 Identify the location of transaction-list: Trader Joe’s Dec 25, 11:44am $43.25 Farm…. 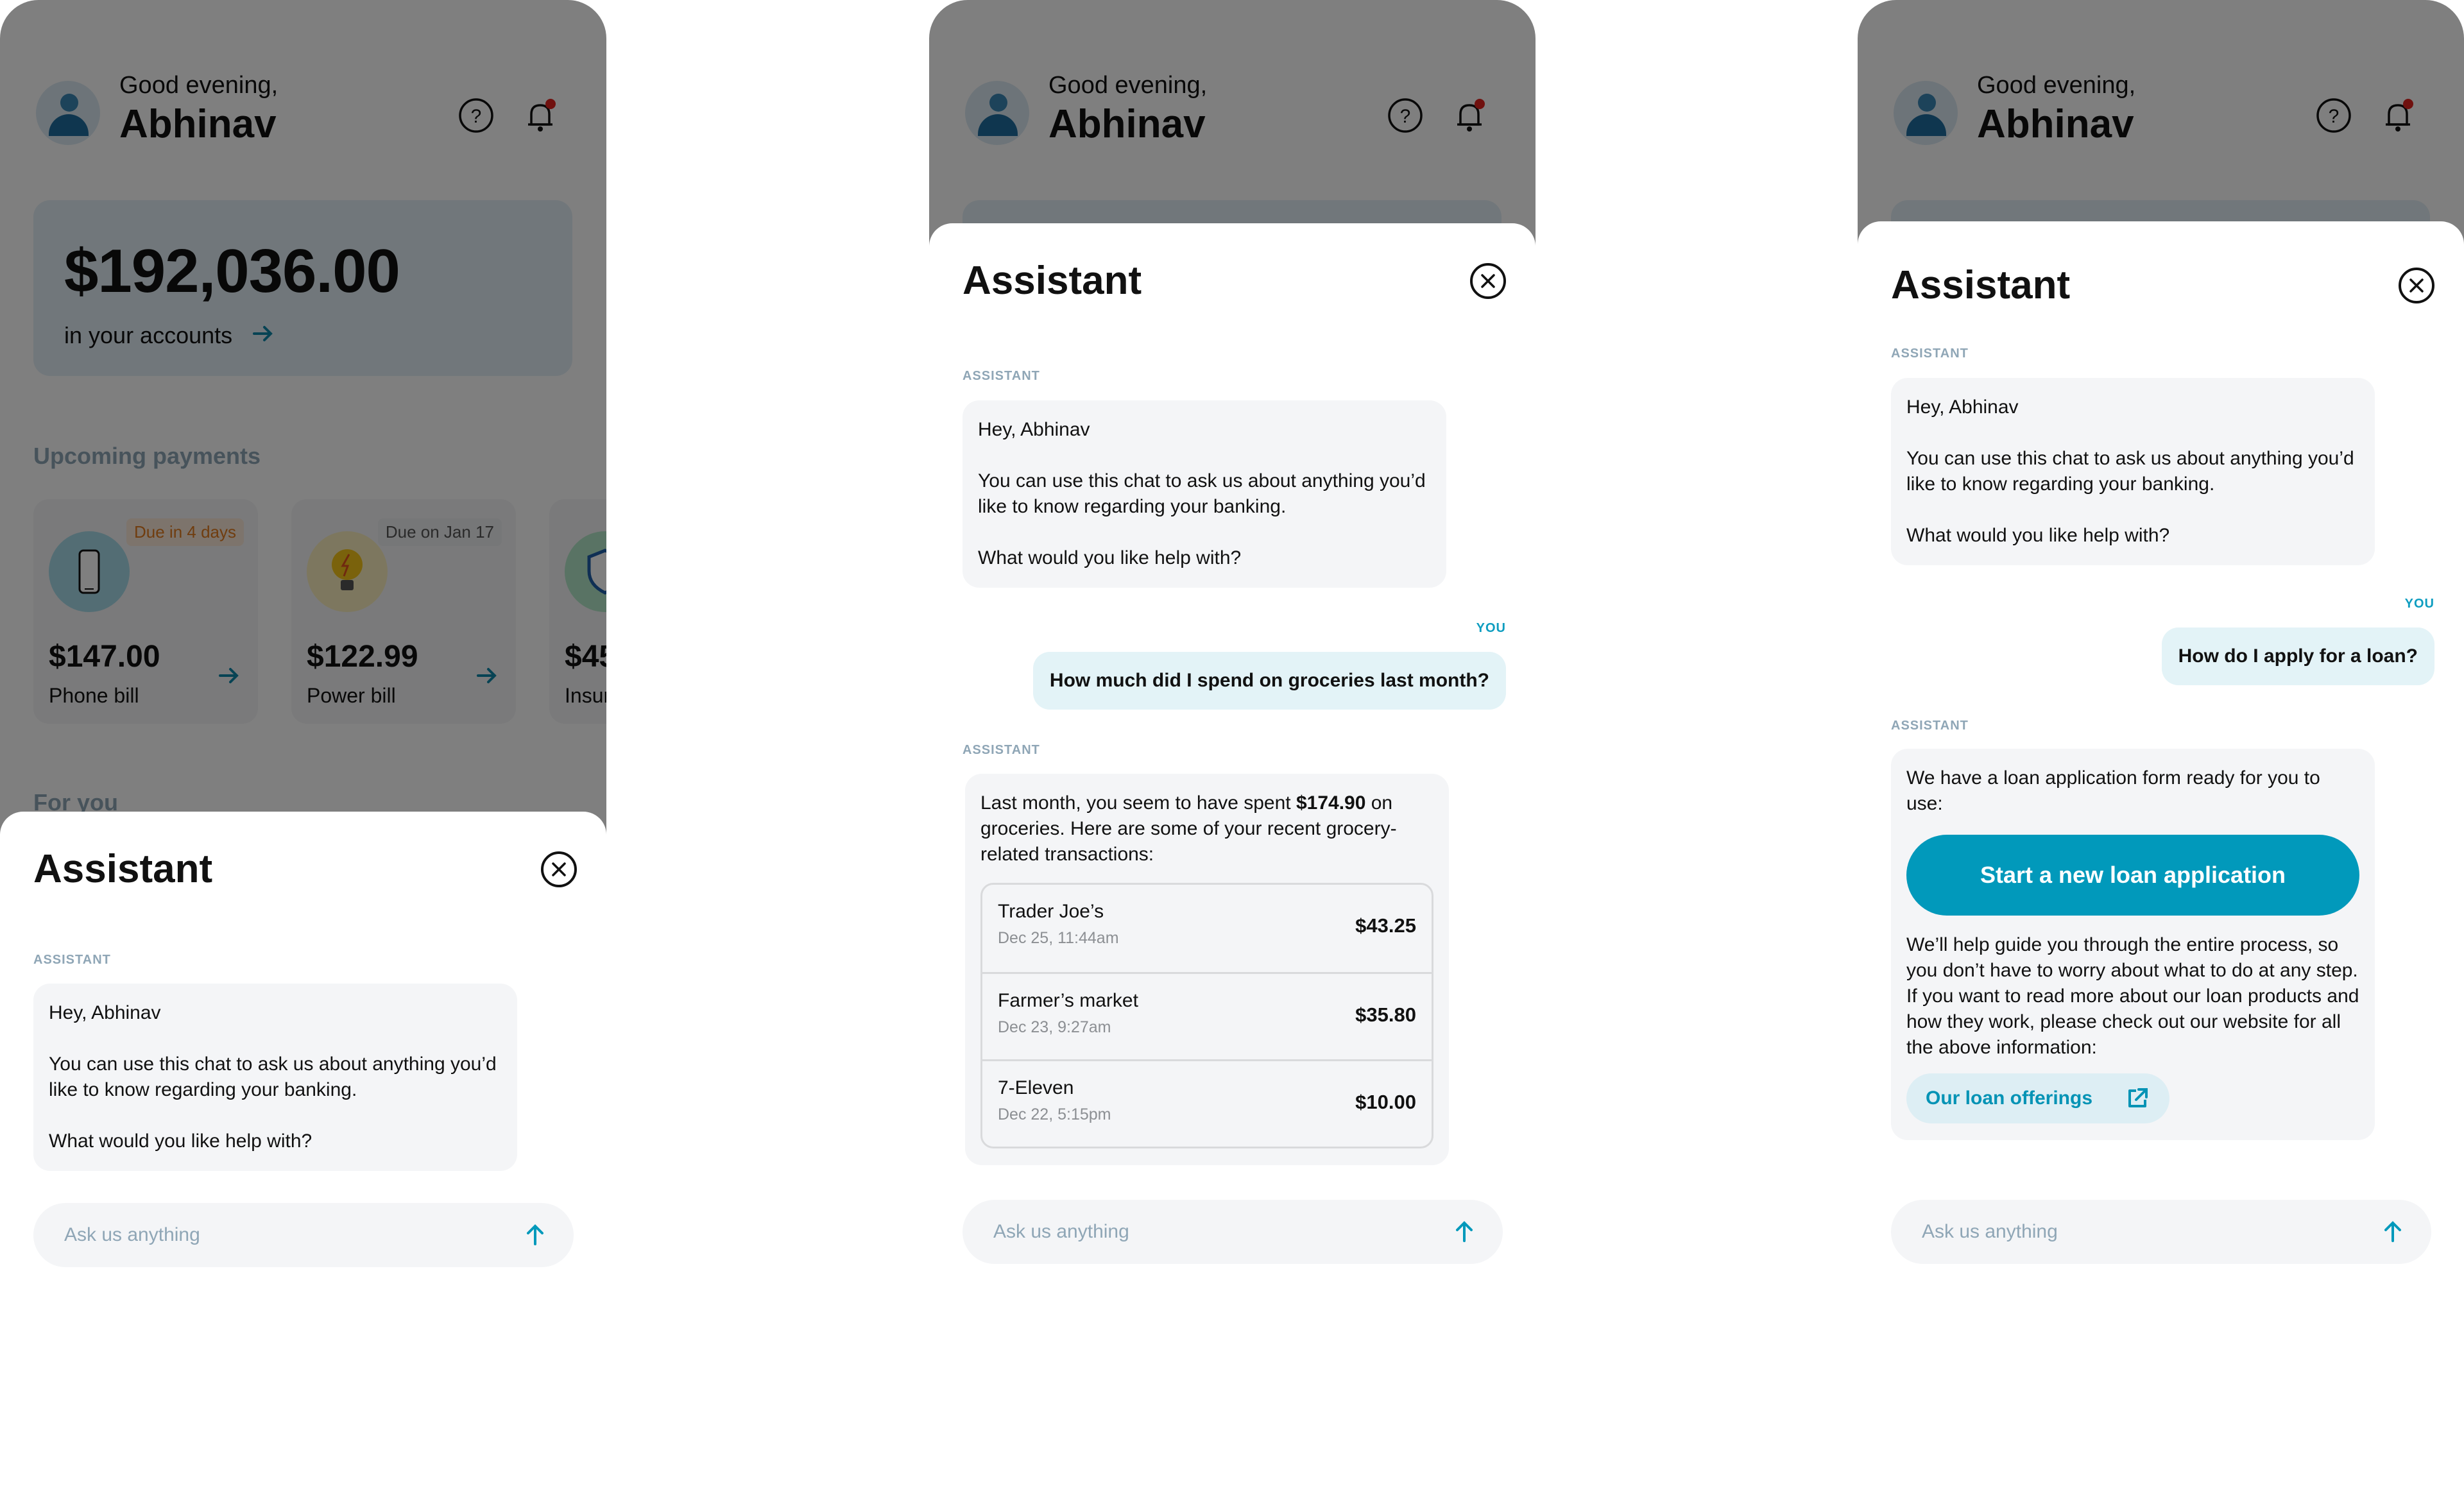
(1206, 1015).